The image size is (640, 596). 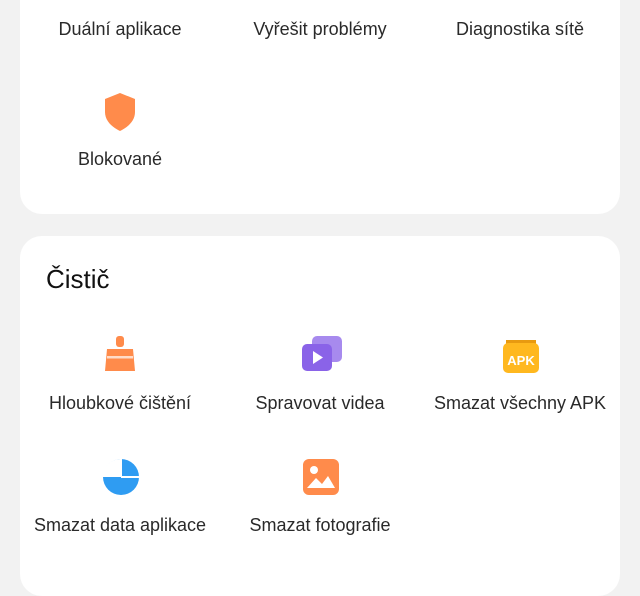 I want to click on network-diagnostics-label: Diagnostika sítě, so click(x=520, y=29).